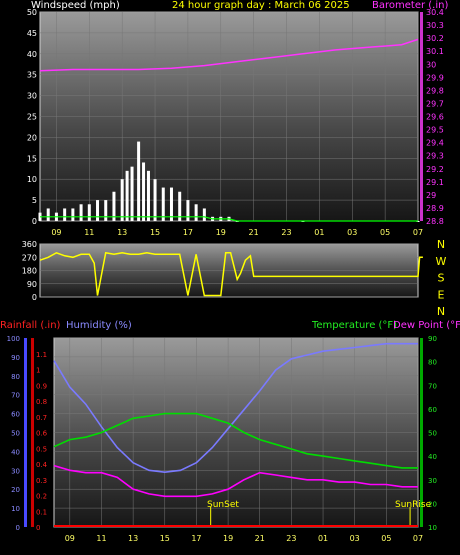  What do you see at coordinates (41, 449) in the screenshot?
I see `rainfall-tick-label: 0.5` at bounding box center [41, 449].